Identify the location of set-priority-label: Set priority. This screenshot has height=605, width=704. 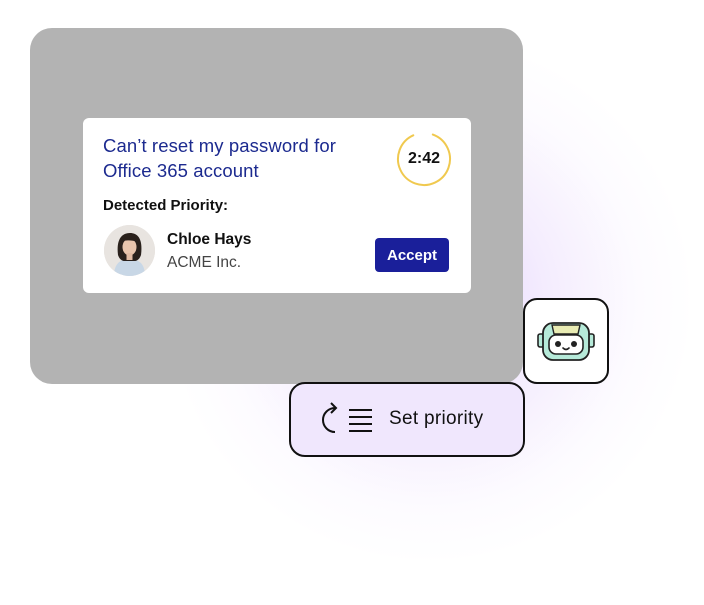
(436, 418).